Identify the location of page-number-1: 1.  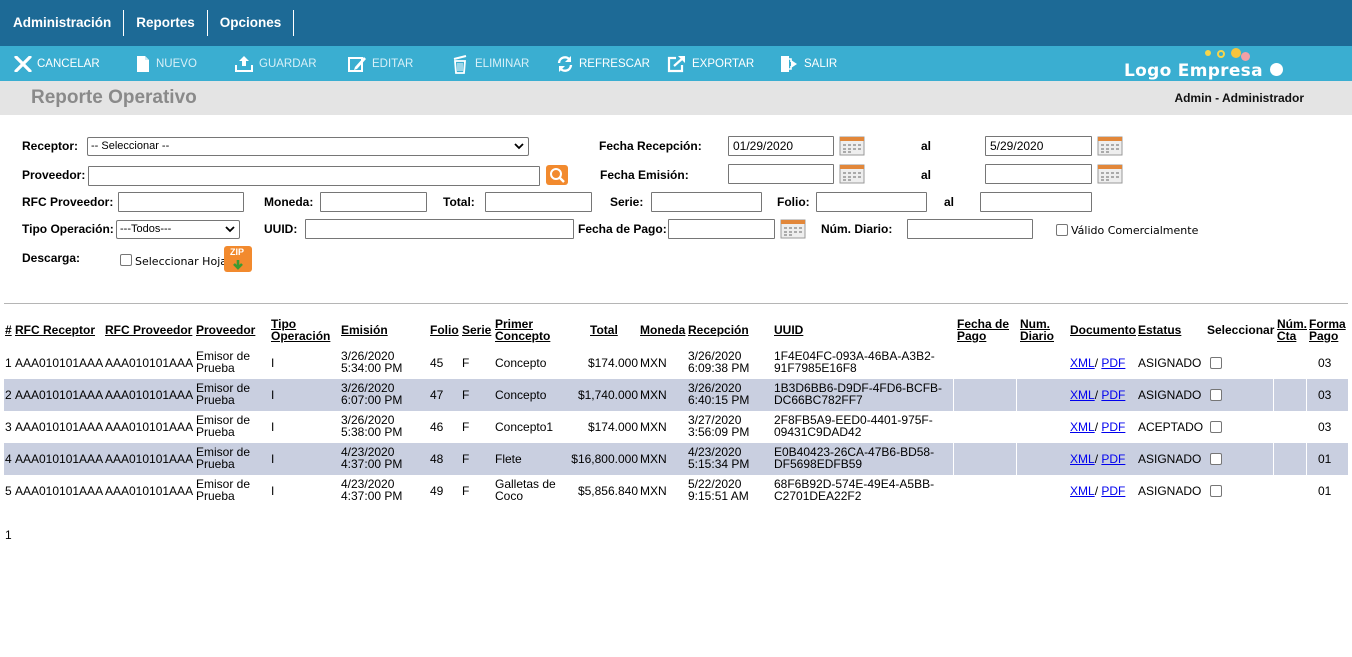
(8, 535).